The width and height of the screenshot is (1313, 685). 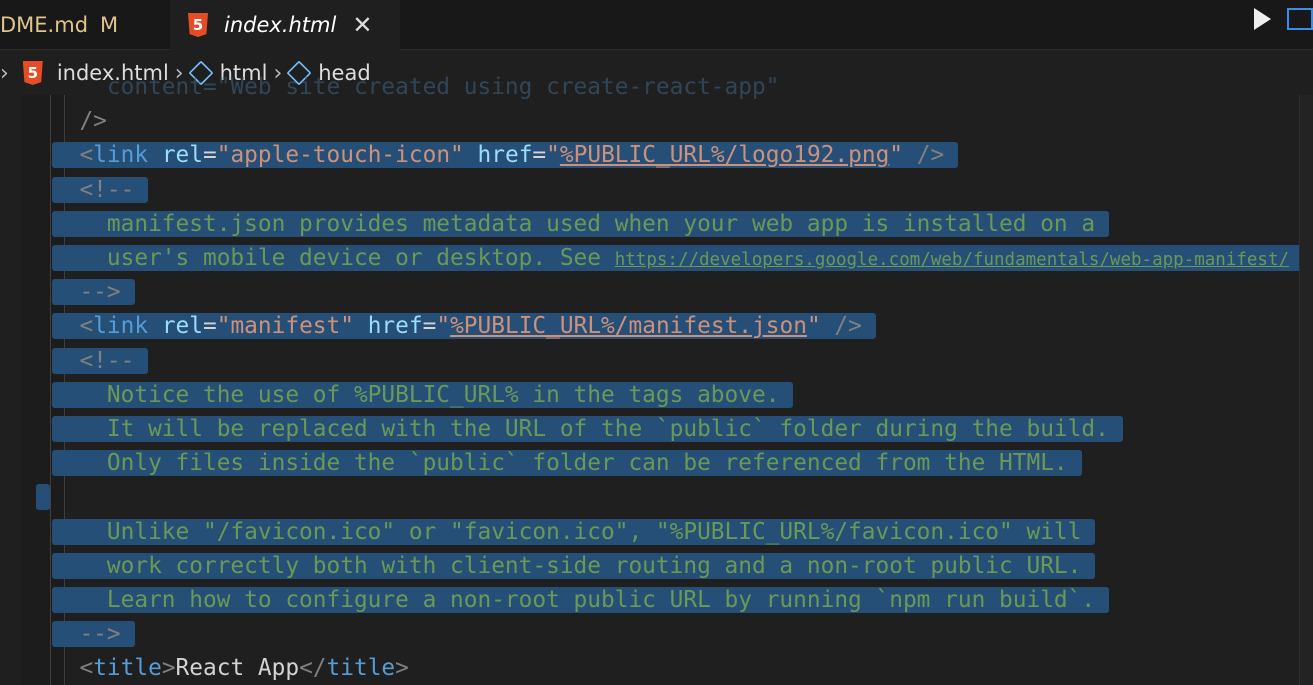 What do you see at coordinates (1306, 390) in the screenshot?
I see `vertical-scrollbar` at bounding box center [1306, 390].